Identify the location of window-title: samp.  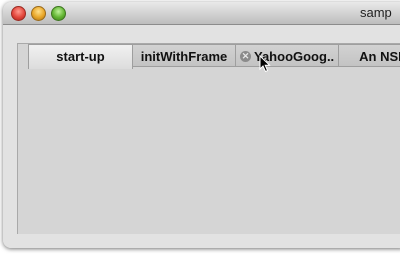
(376, 12).